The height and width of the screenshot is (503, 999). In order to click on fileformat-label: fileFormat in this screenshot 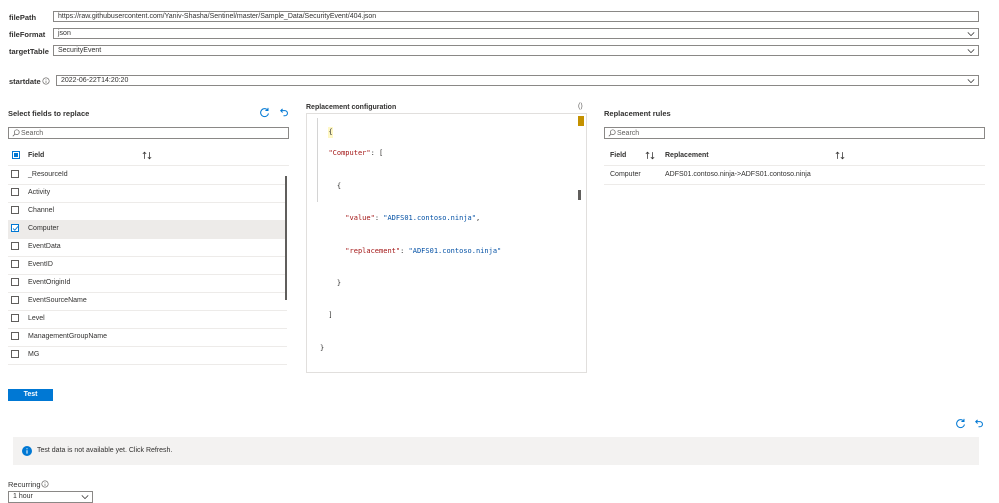, I will do `click(27, 34)`.